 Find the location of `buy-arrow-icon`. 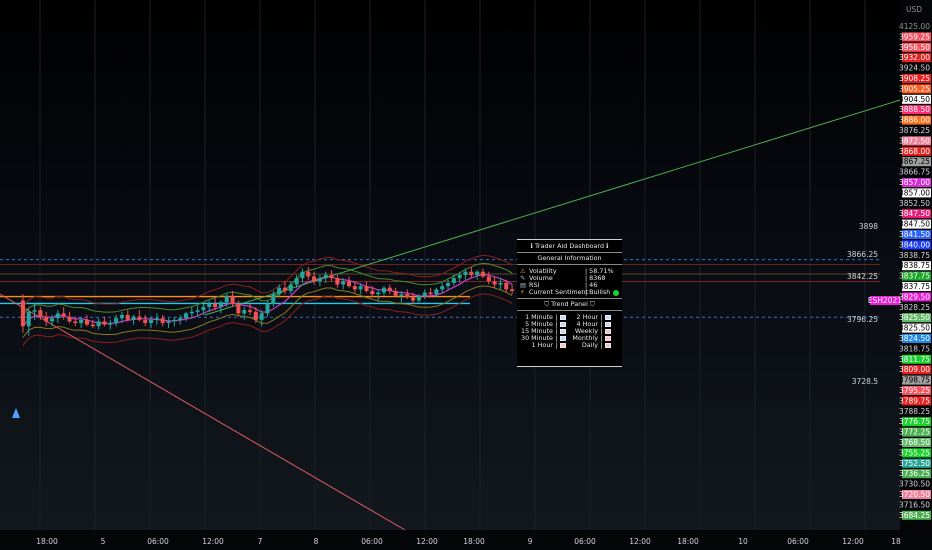

buy-arrow-icon is located at coordinates (16, 413).